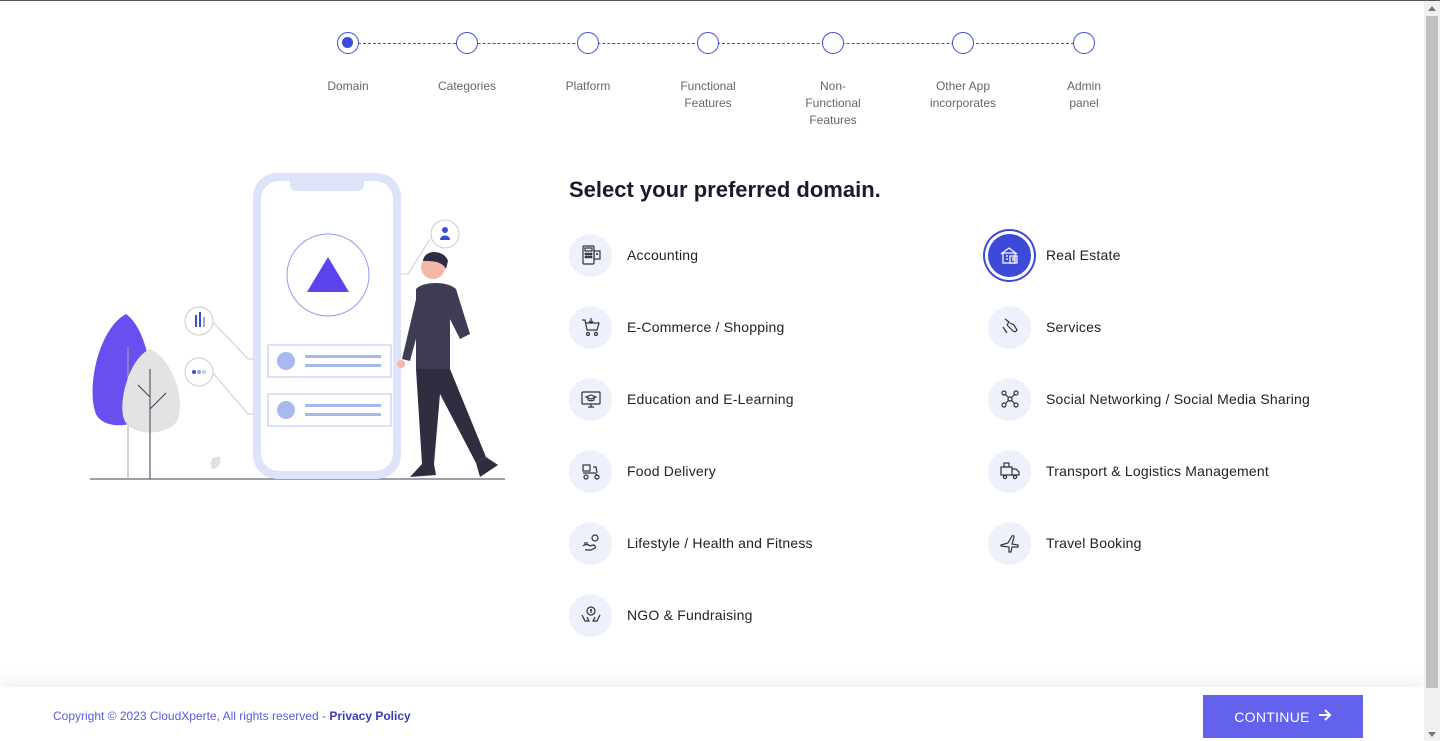 This screenshot has height=741, width=1440. I want to click on step-other-app-incorporates: Other App incorporates, so click(963, 72).